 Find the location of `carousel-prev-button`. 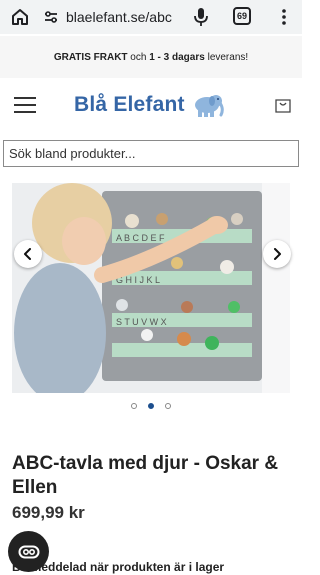

carousel-prev-button is located at coordinates (28, 254).